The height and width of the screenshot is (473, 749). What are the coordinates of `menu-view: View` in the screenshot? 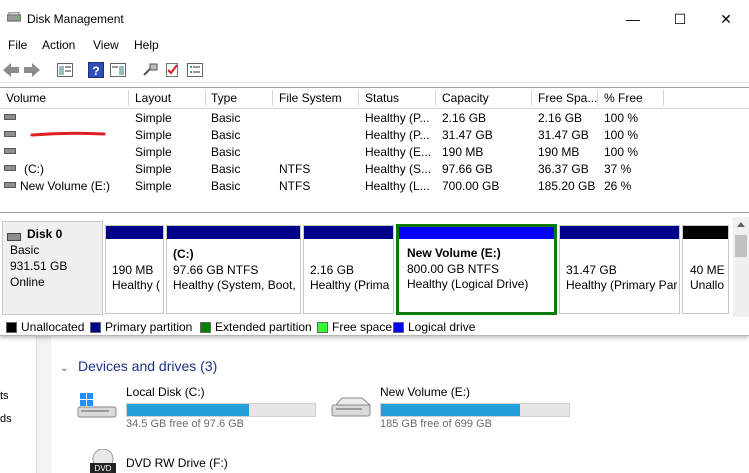 It's located at (106, 45).